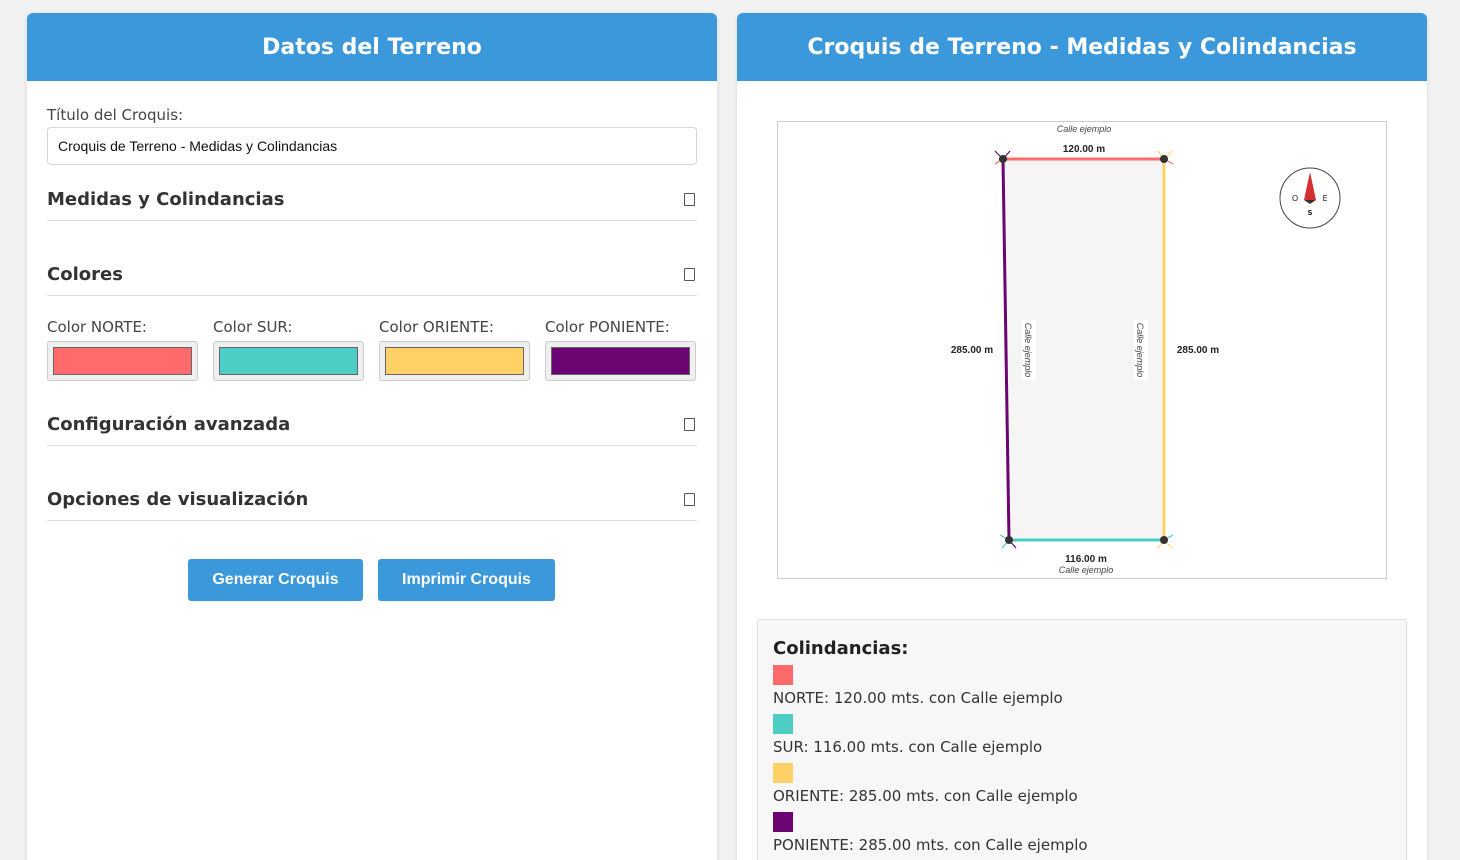 The image size is (1460, 860). What do you see at coordinates (436, 327) in the screenshot?
I see `color-oriente-label: Color ORIENTE:` at bounding box center [436, 327].